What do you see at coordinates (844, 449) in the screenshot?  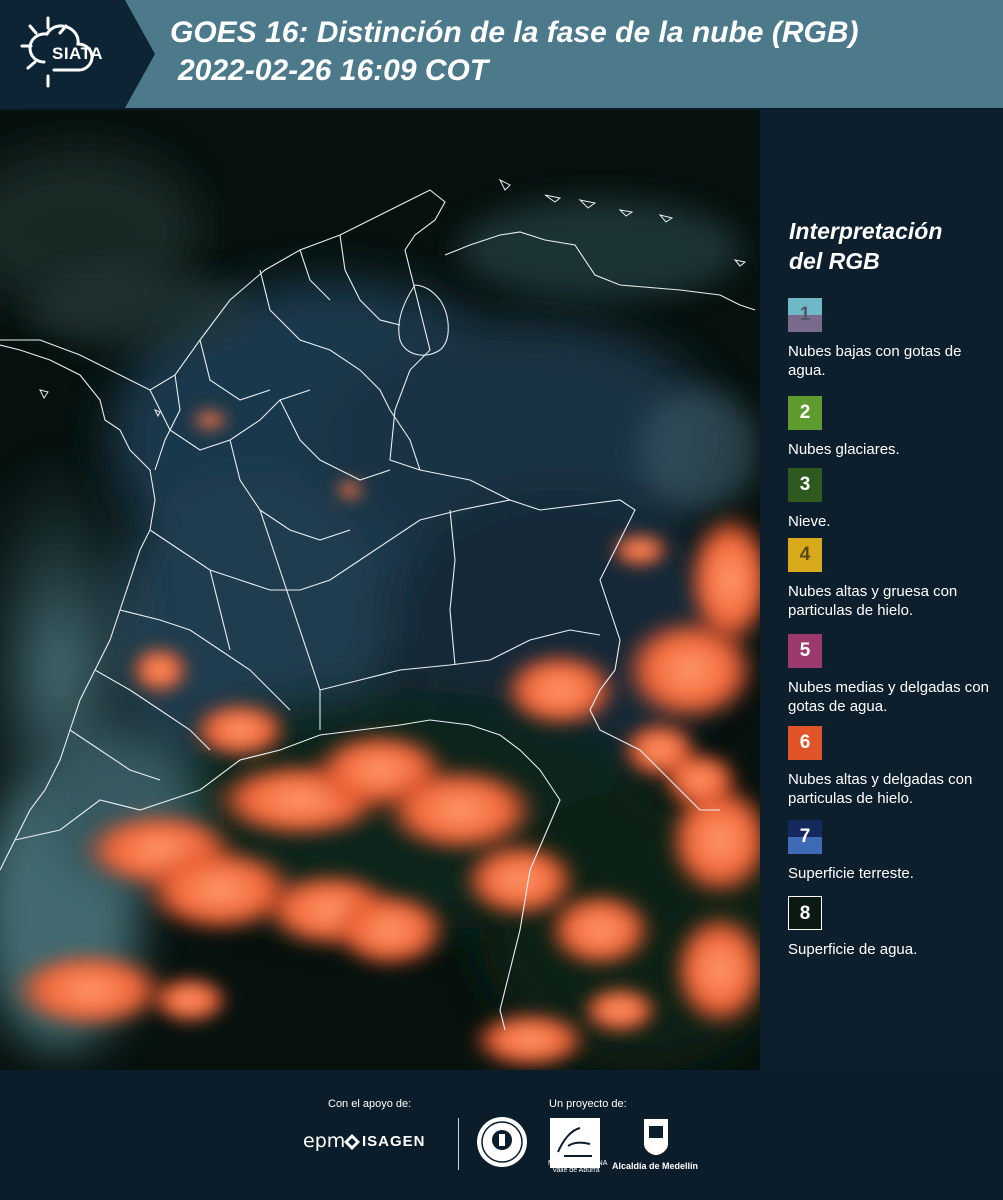 I see `legend-label: Nubes glaciares.` at bounding box center [844, 449].